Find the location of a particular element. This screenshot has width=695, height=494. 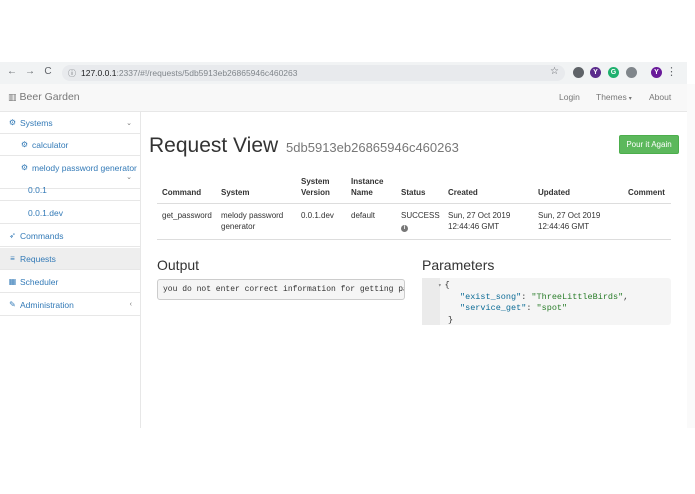

code-line: "service_get": "spot" is located at coordinates (514, 308).